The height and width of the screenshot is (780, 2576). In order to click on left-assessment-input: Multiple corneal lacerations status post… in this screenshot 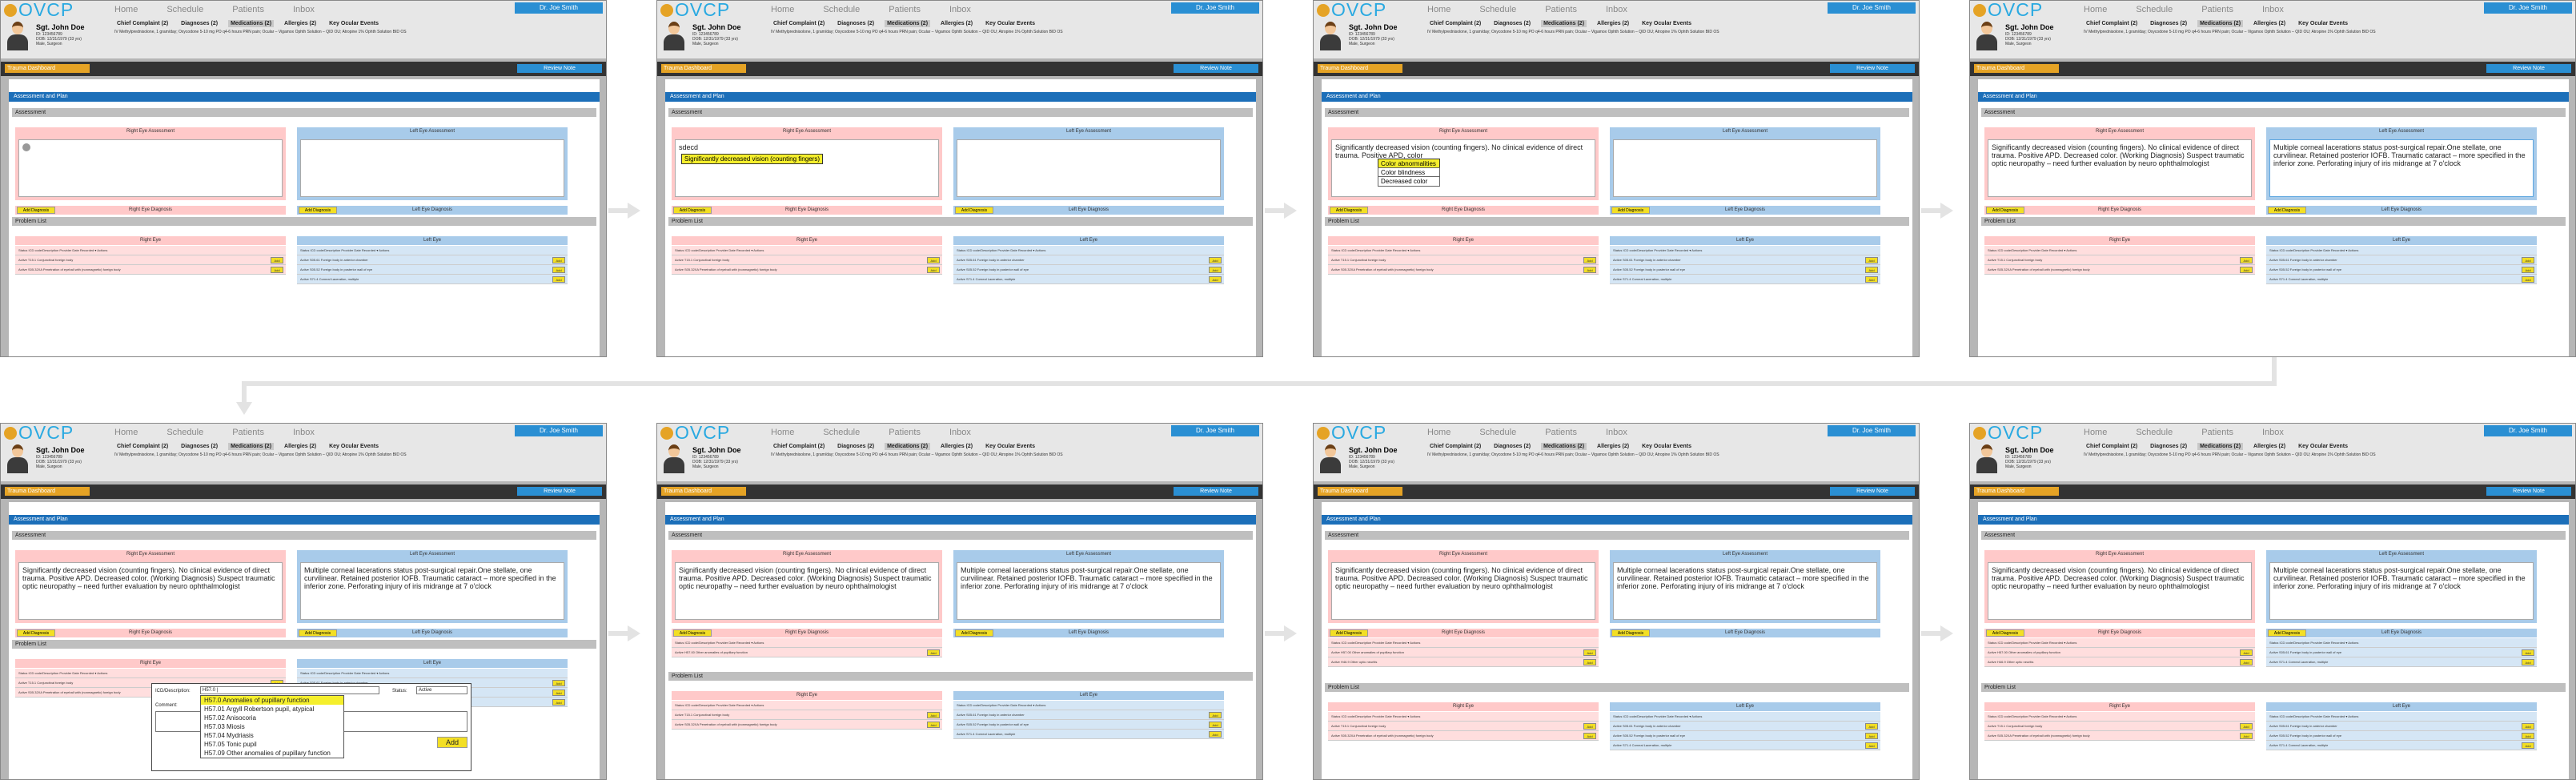, I will do `click(1745, 591)`.